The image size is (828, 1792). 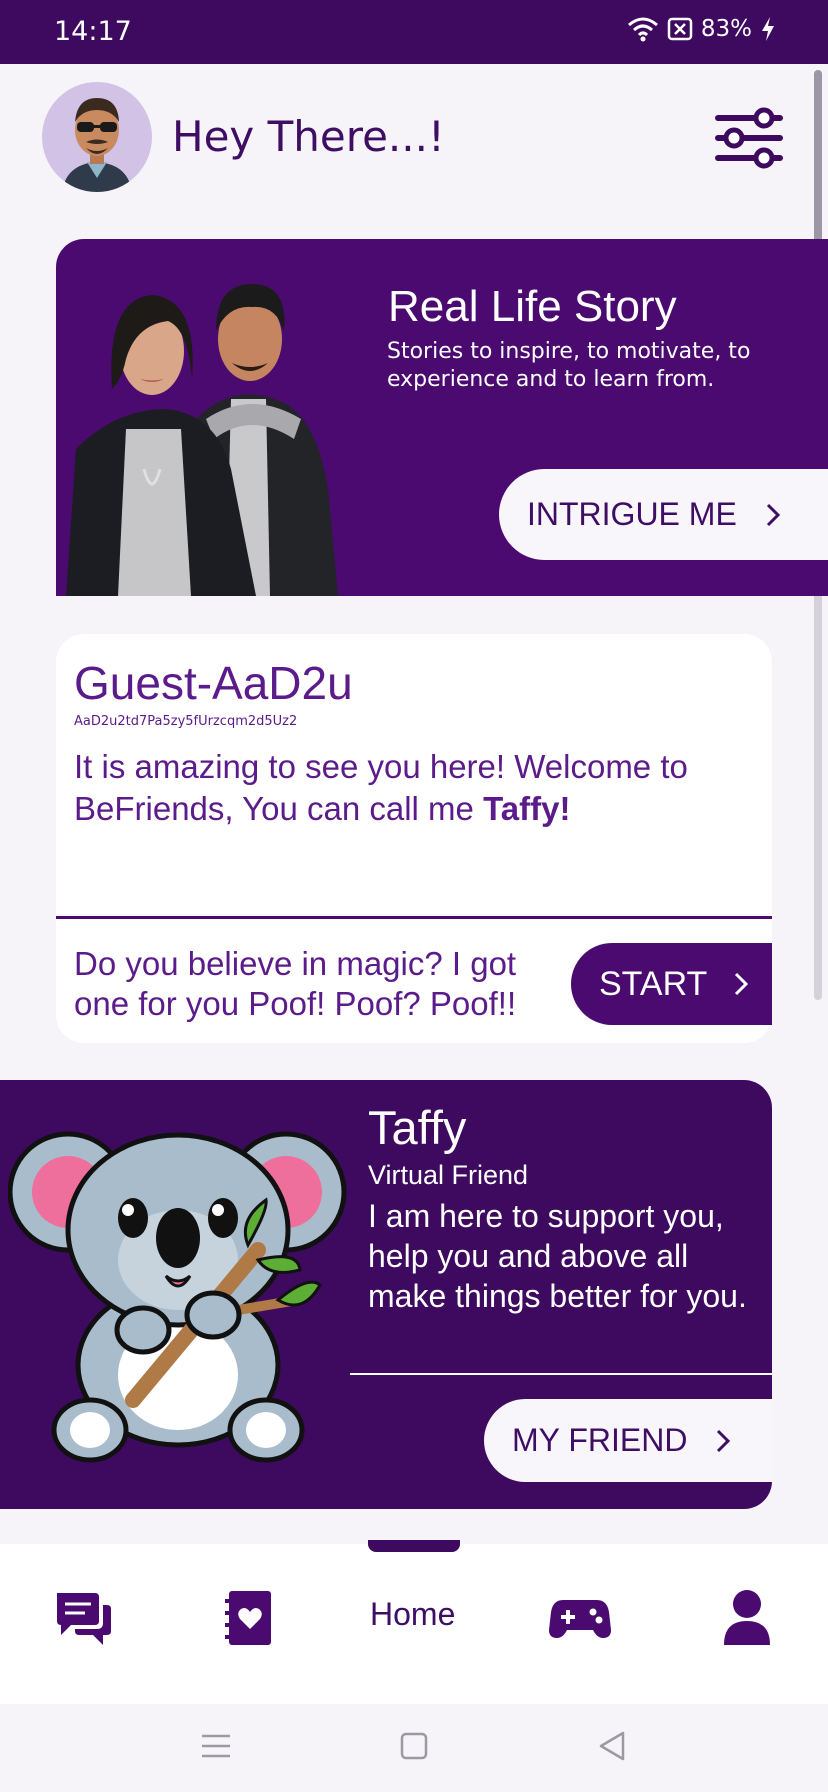 I want to click on nav-journal, so click(x=249, y=1618).